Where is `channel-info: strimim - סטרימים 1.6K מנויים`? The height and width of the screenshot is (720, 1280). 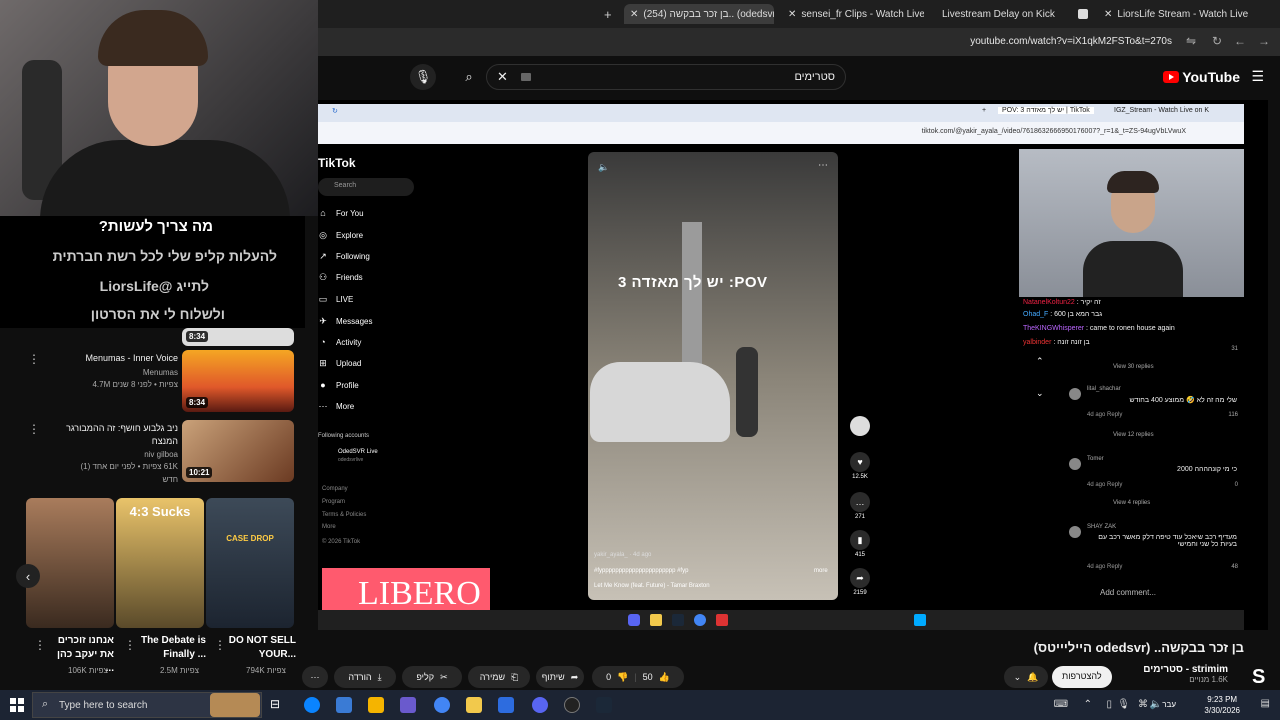 channel-info: strimim - סטרימים 1.6K מנויים is located at coordinates (1185, 674).